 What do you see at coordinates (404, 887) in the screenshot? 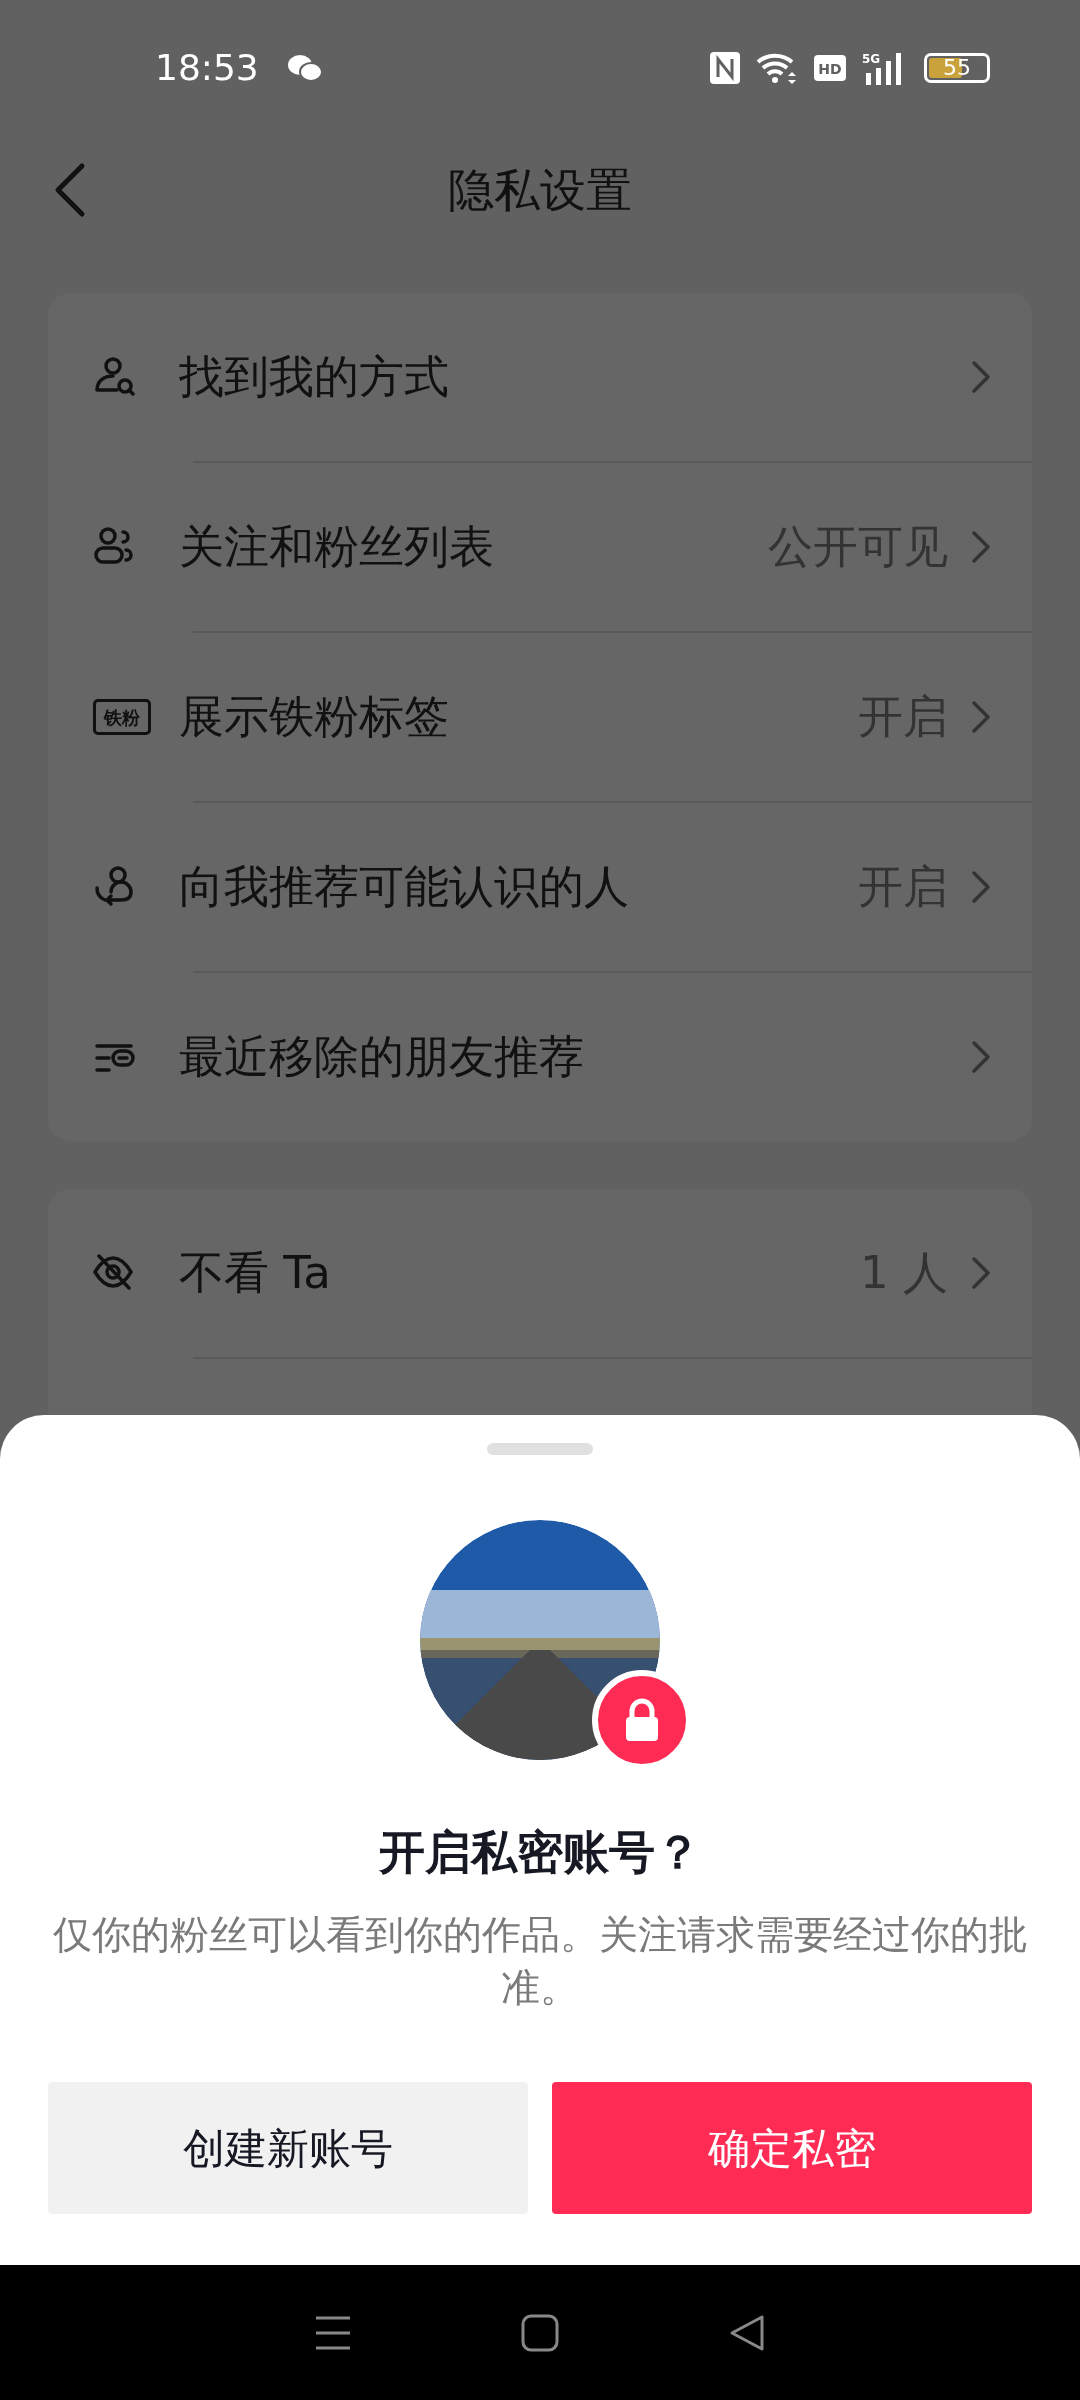
I see `row-label: 向我推荐可能认识的人` at bounding box center [404, 887].